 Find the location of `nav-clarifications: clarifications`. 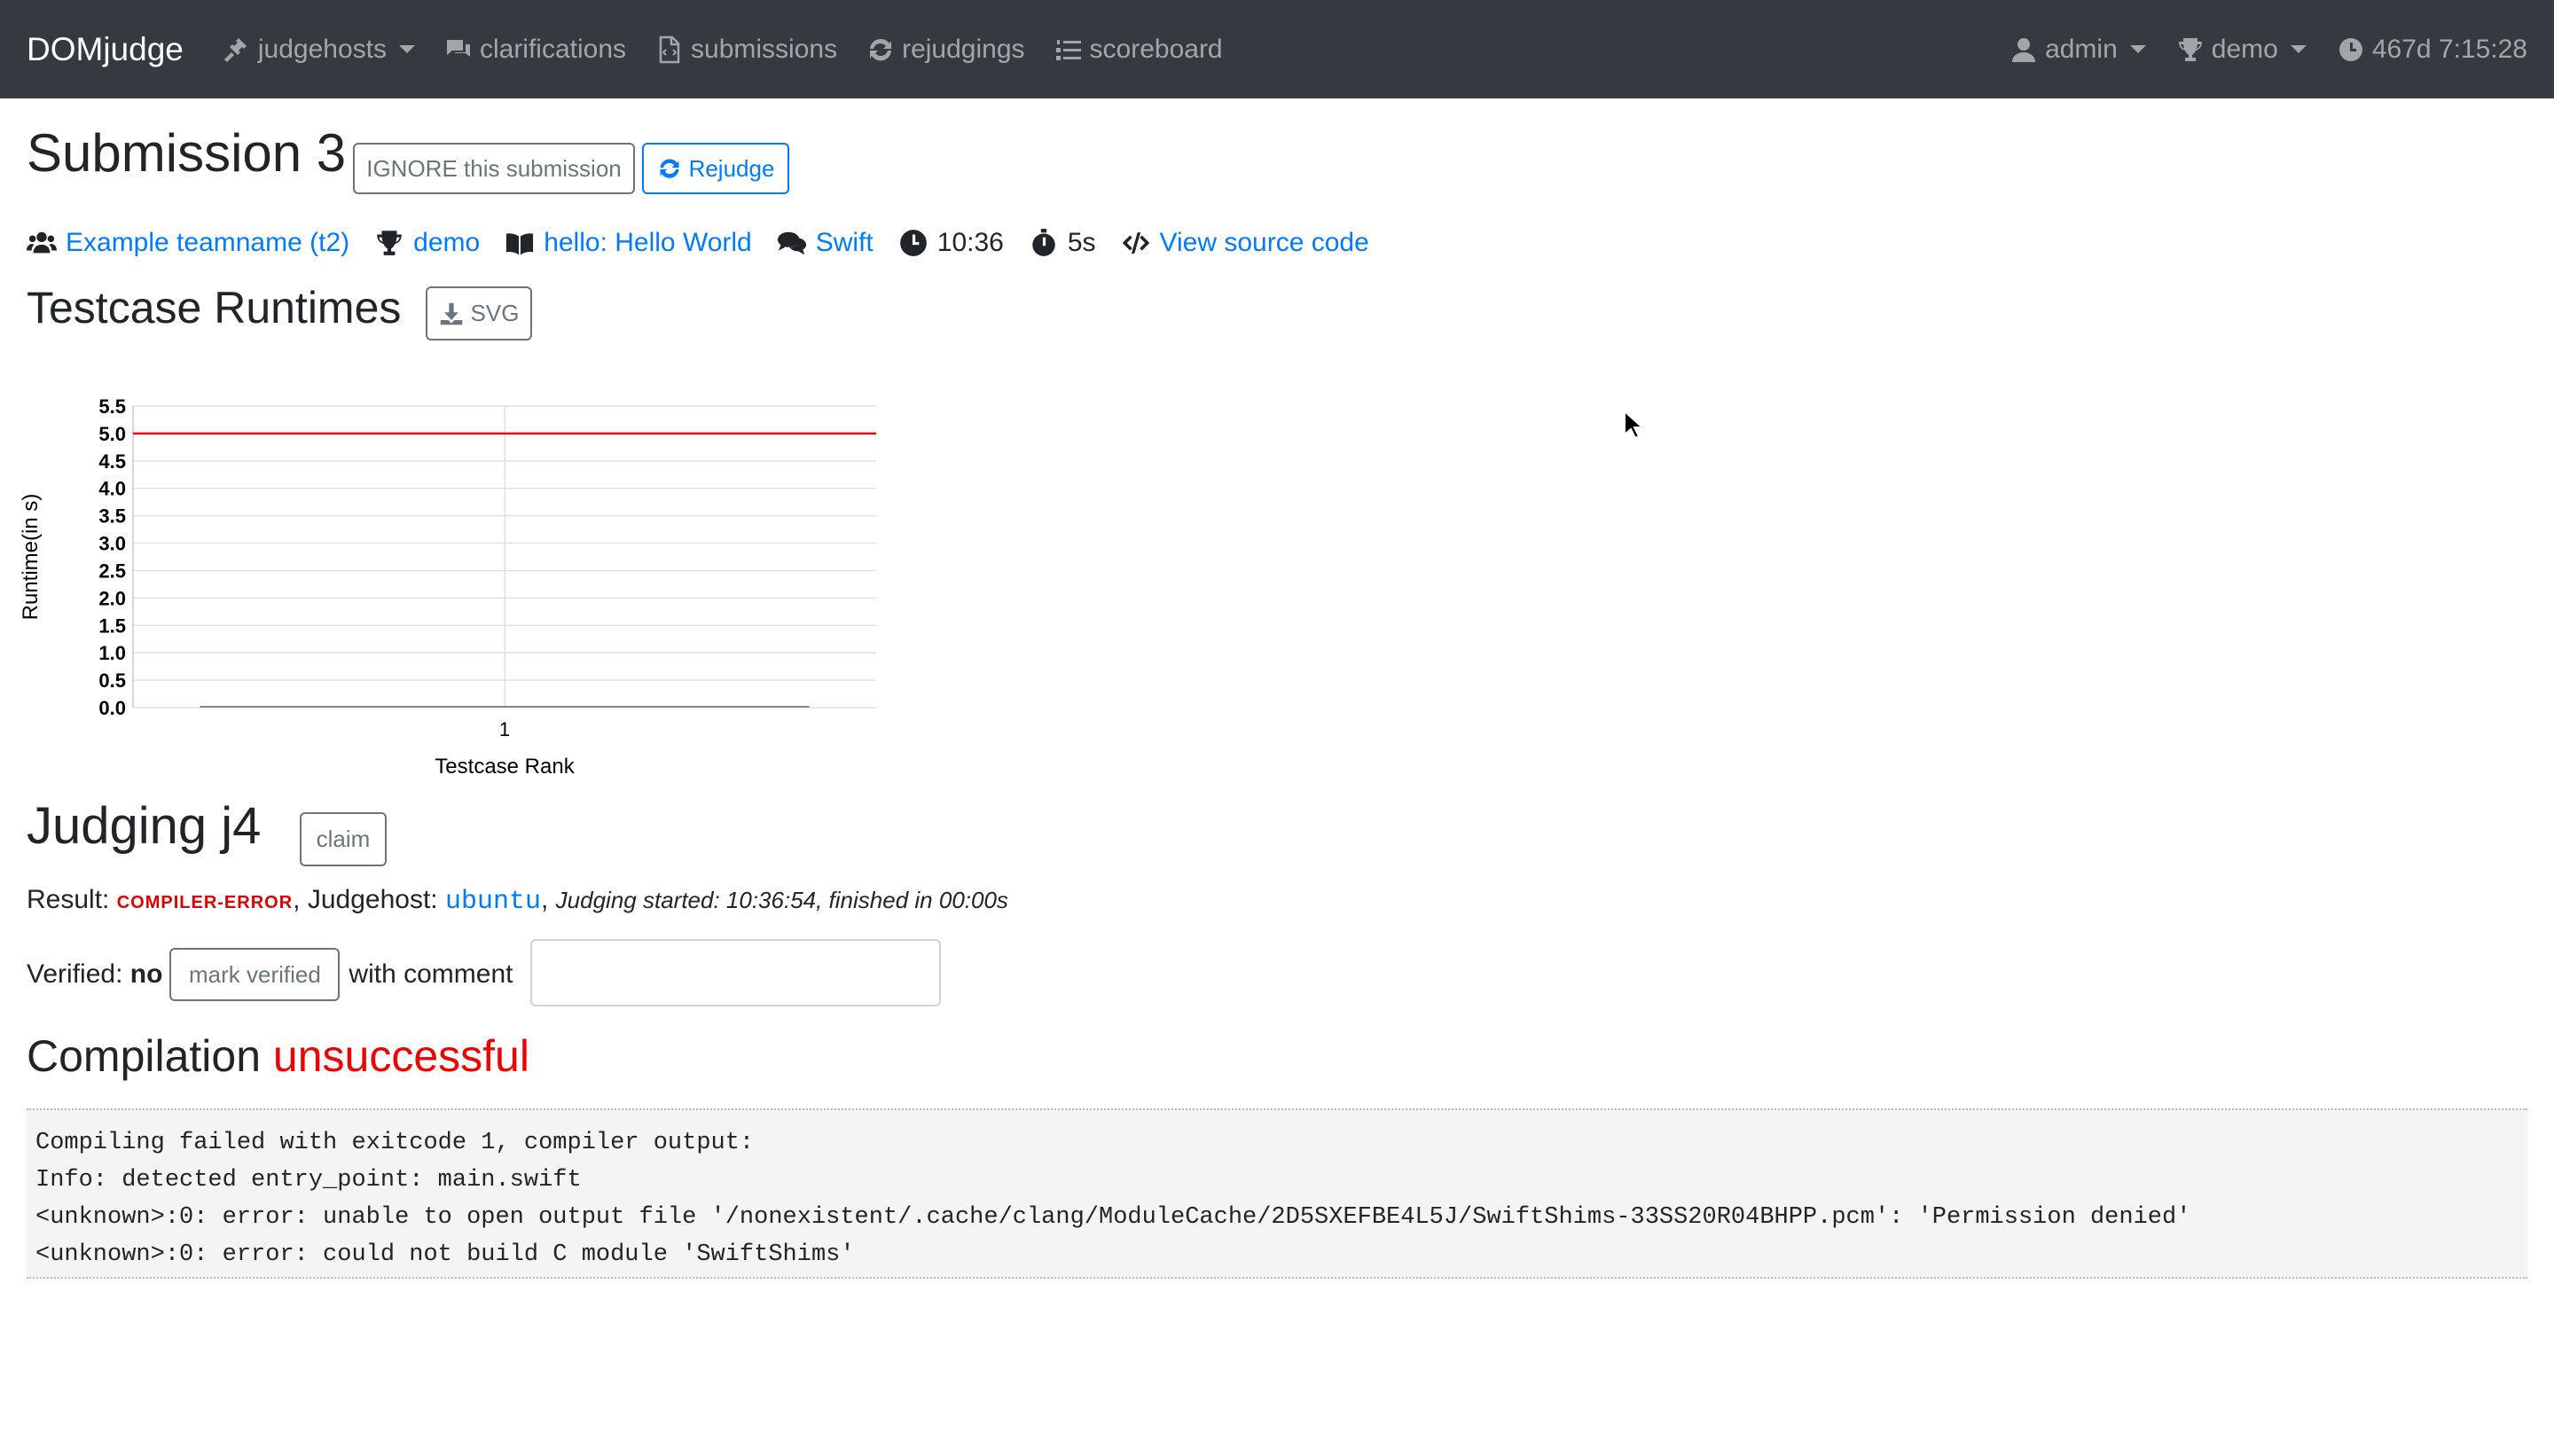

nav-clarifications: clarifications is located at coordinates (535, 50).